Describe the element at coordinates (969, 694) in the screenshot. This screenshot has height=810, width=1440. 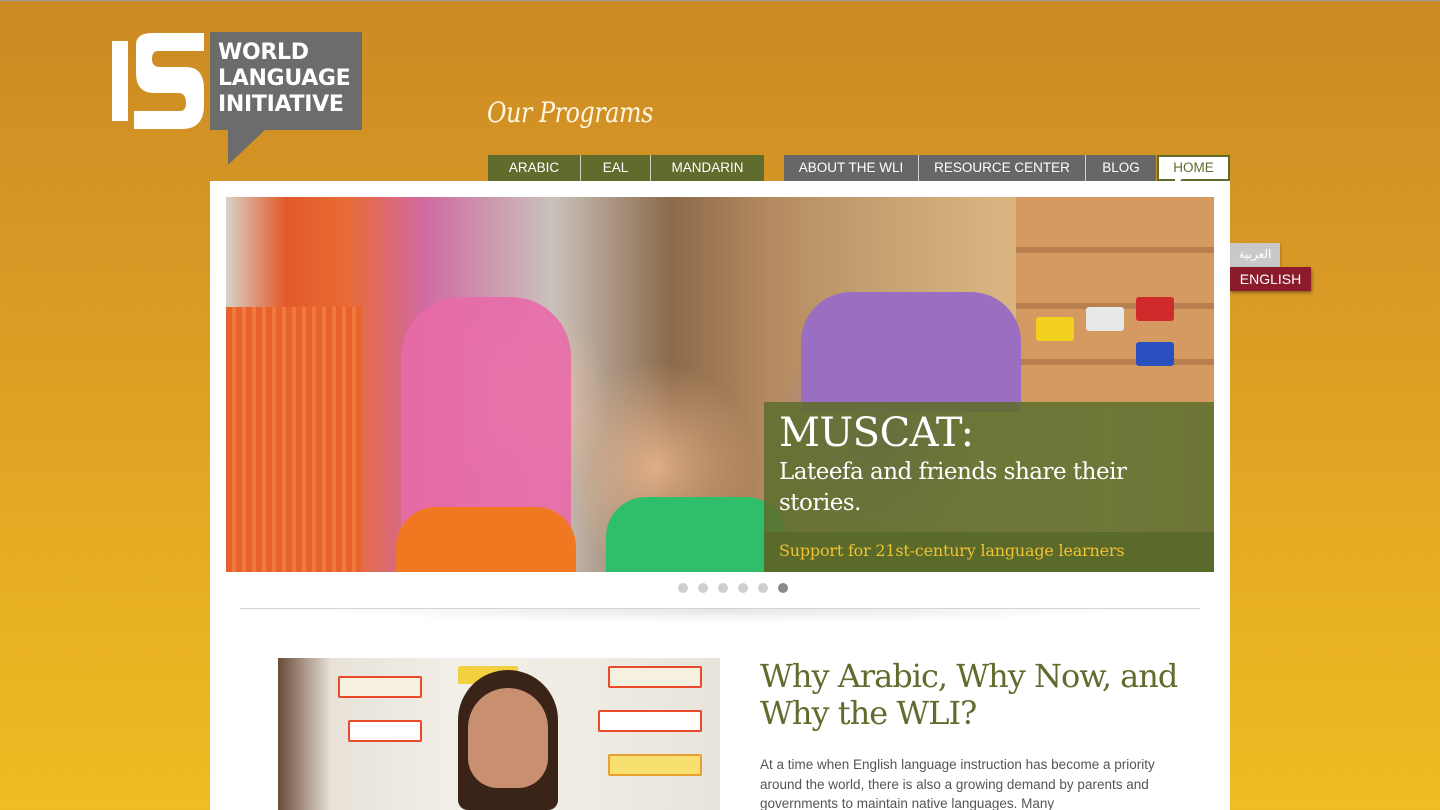
I see `feature-title: Why Arabic, Why Now, and Why the WLI?` at that location.